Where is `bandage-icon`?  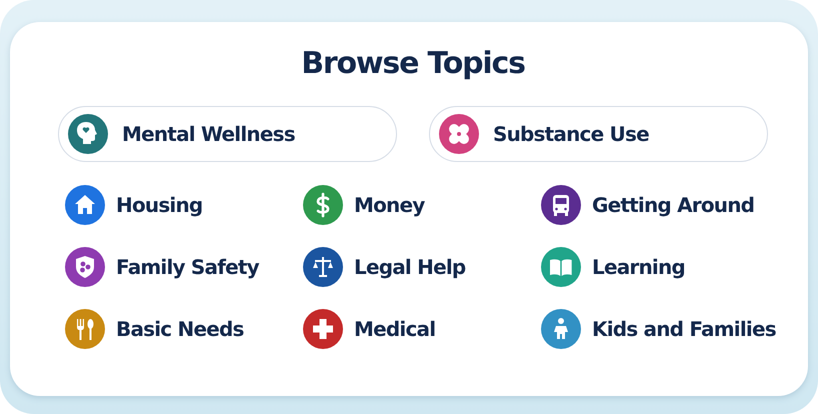
bandage-icon is located at coordinates (459, 134).